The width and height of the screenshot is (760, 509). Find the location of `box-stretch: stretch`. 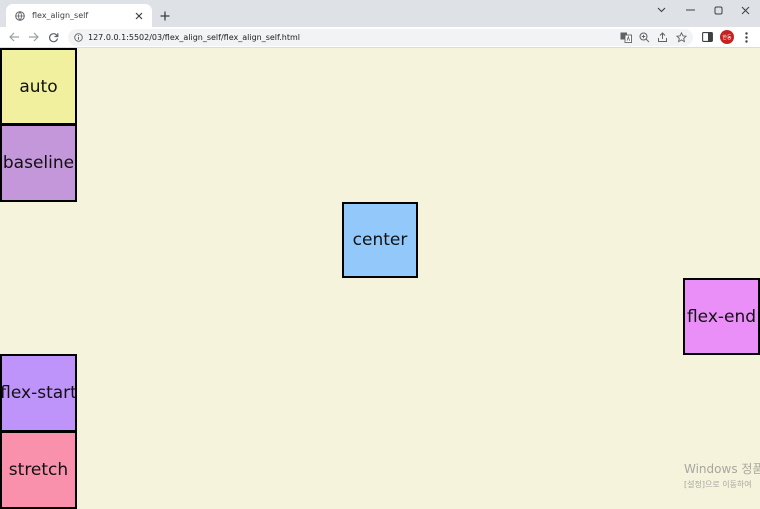

box-stretch: stretch is located at coordinates (38, 470).